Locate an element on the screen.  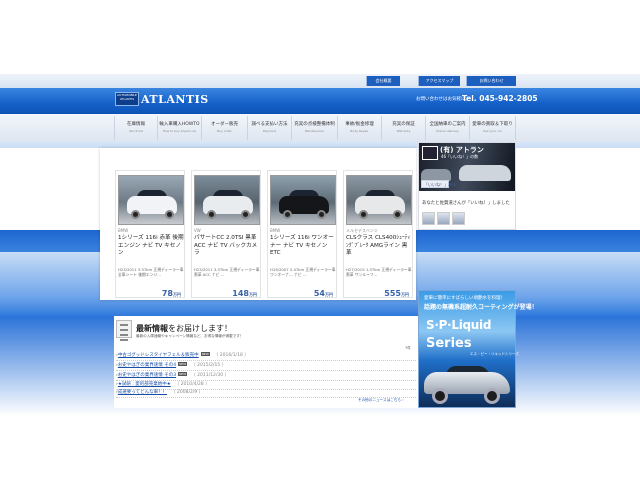
nav-sublabel: Sell your car is located at coordinates (492, 131).